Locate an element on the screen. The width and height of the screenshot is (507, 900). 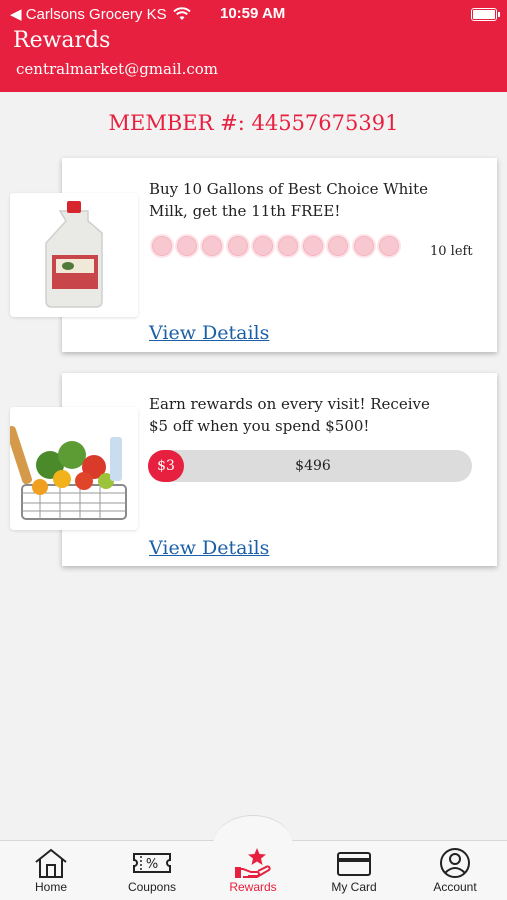
carrier-back-link: ◀ Carlsons Grocery KS is located at coordinates (88, 14).